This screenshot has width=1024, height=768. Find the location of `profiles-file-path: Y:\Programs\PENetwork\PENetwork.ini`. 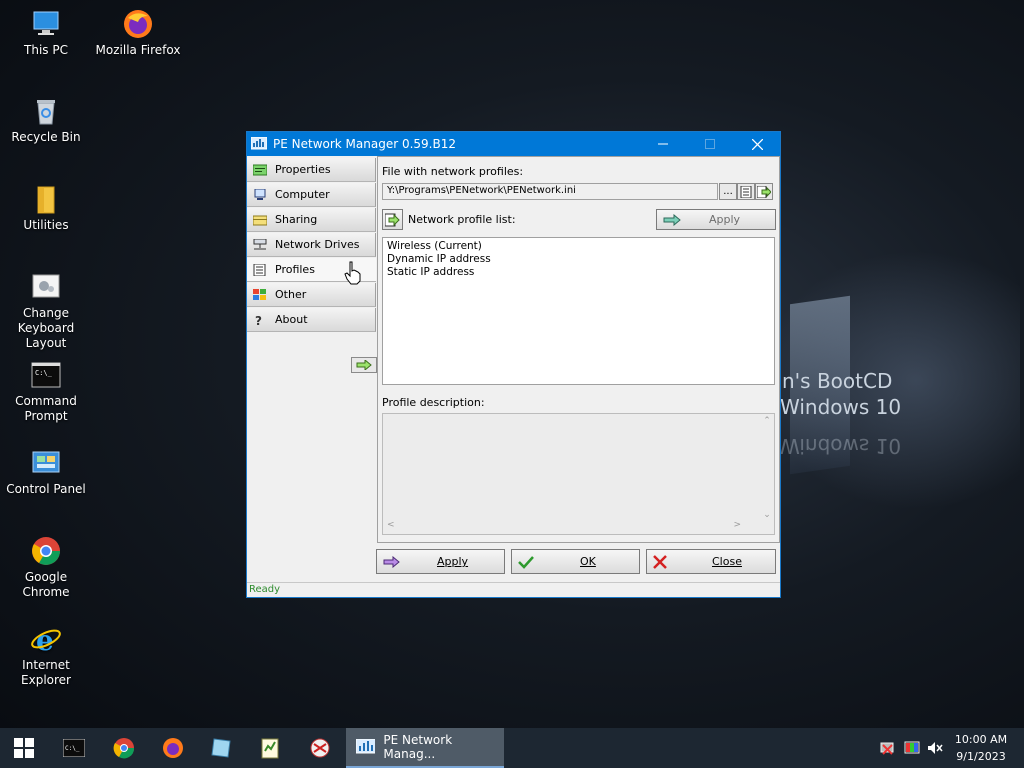

profiles-file-path: Y:\Programs\PENetwork\PENetwork.ini is located at coordinates (550, 191).